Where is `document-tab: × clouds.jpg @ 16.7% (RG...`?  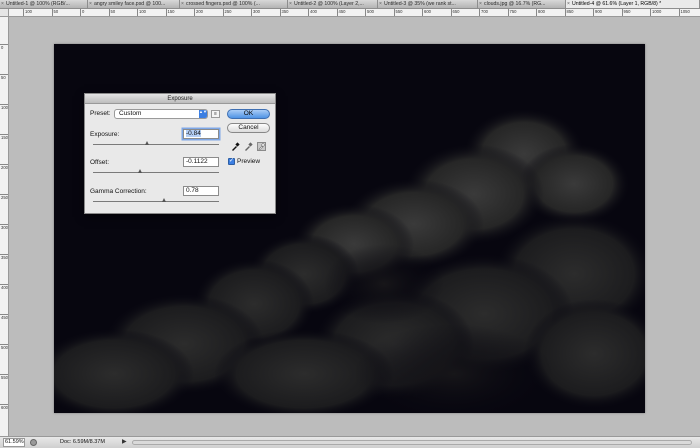 document-tab: × clouds.jpg @ 16.7% (RG... is located at coordinates (522, 4).